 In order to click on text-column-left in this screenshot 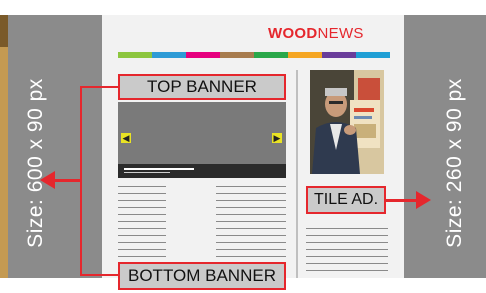, I will do `click(142, 224)`.